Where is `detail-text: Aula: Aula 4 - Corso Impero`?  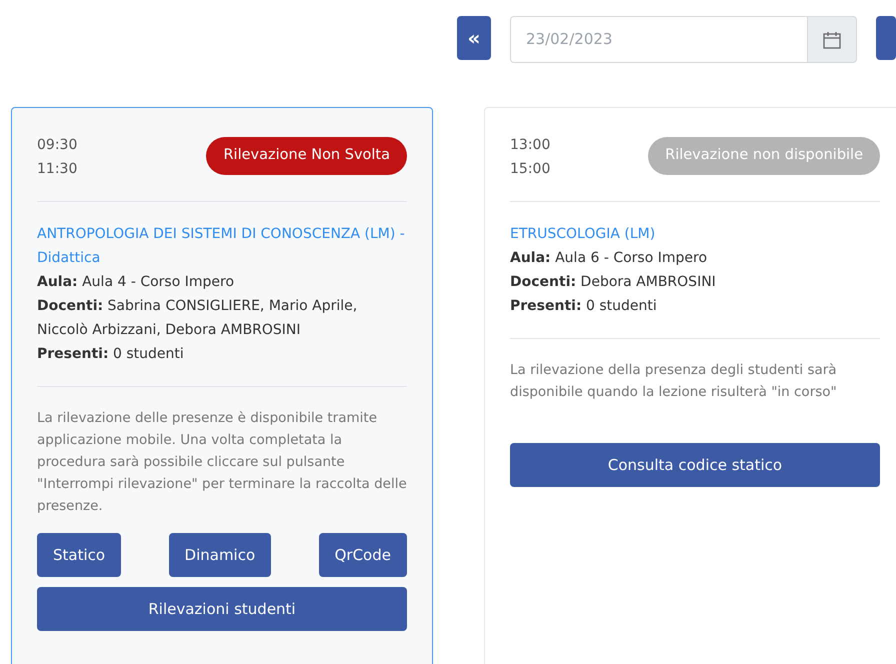
detail-text: Aula: Aula 4 - Corso Impero is located at coordinates (136, 282).